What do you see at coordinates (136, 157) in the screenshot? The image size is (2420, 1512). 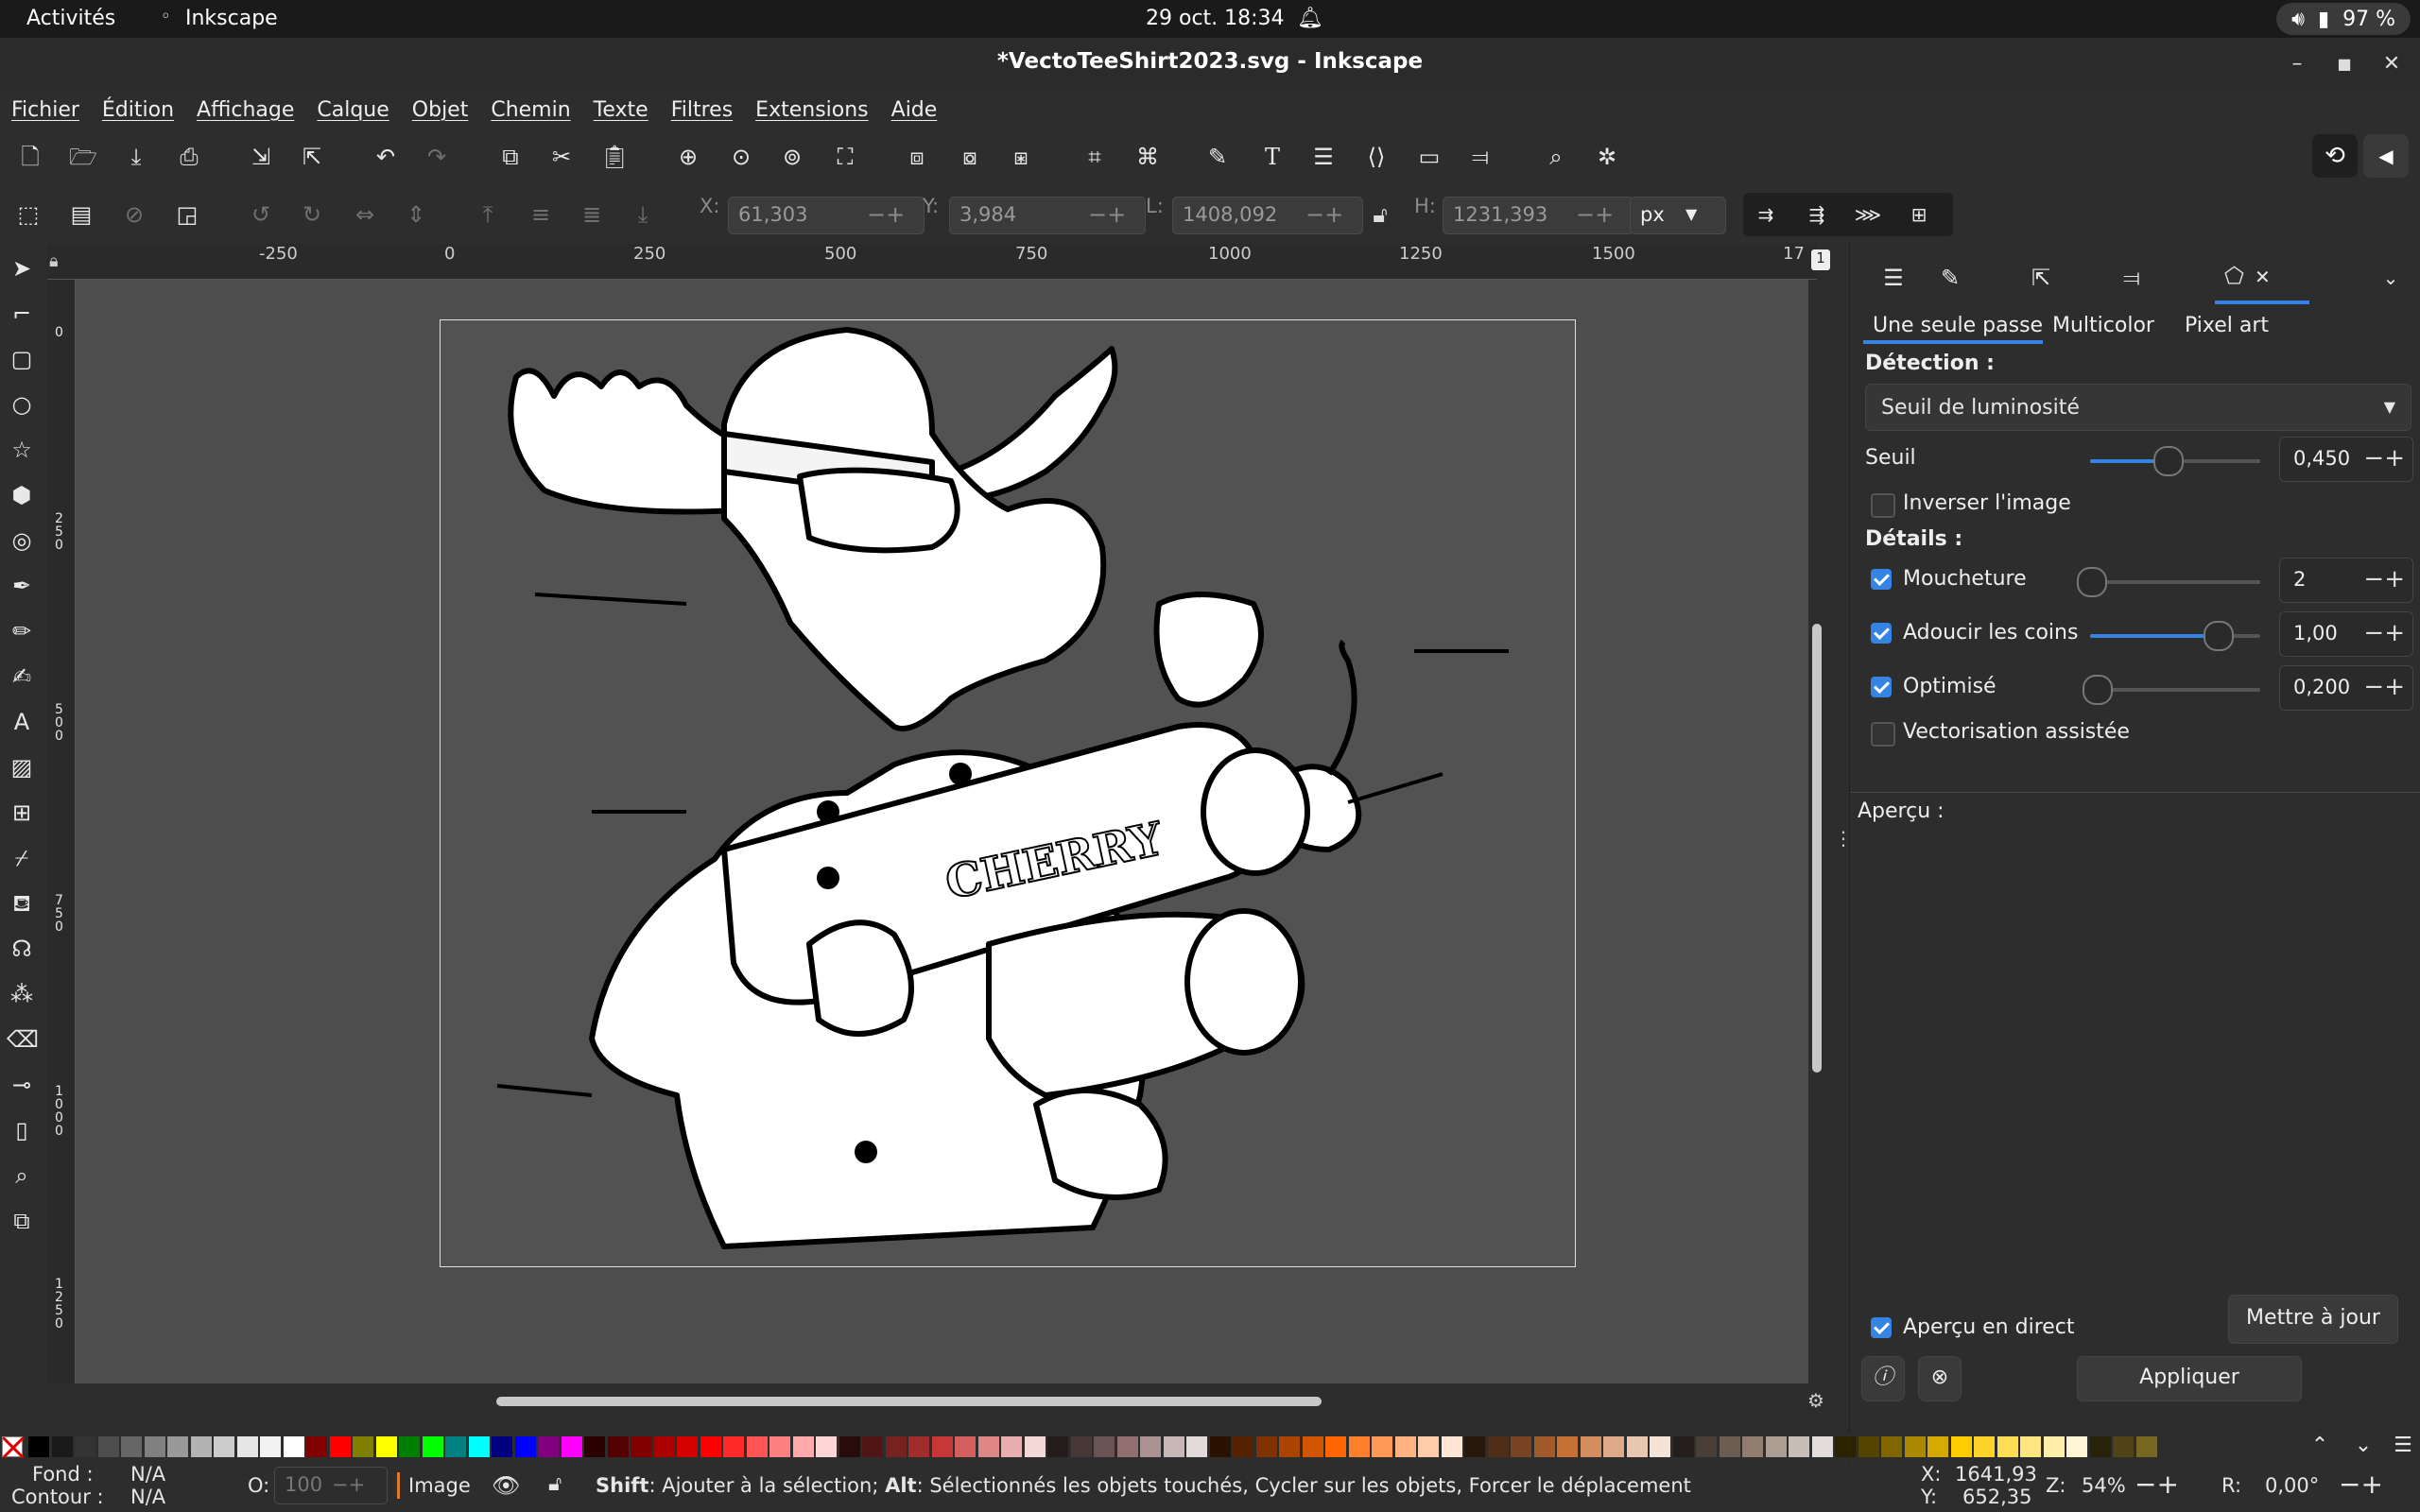 I see `save-icon: ⤓` at bounding box center [136, 157].